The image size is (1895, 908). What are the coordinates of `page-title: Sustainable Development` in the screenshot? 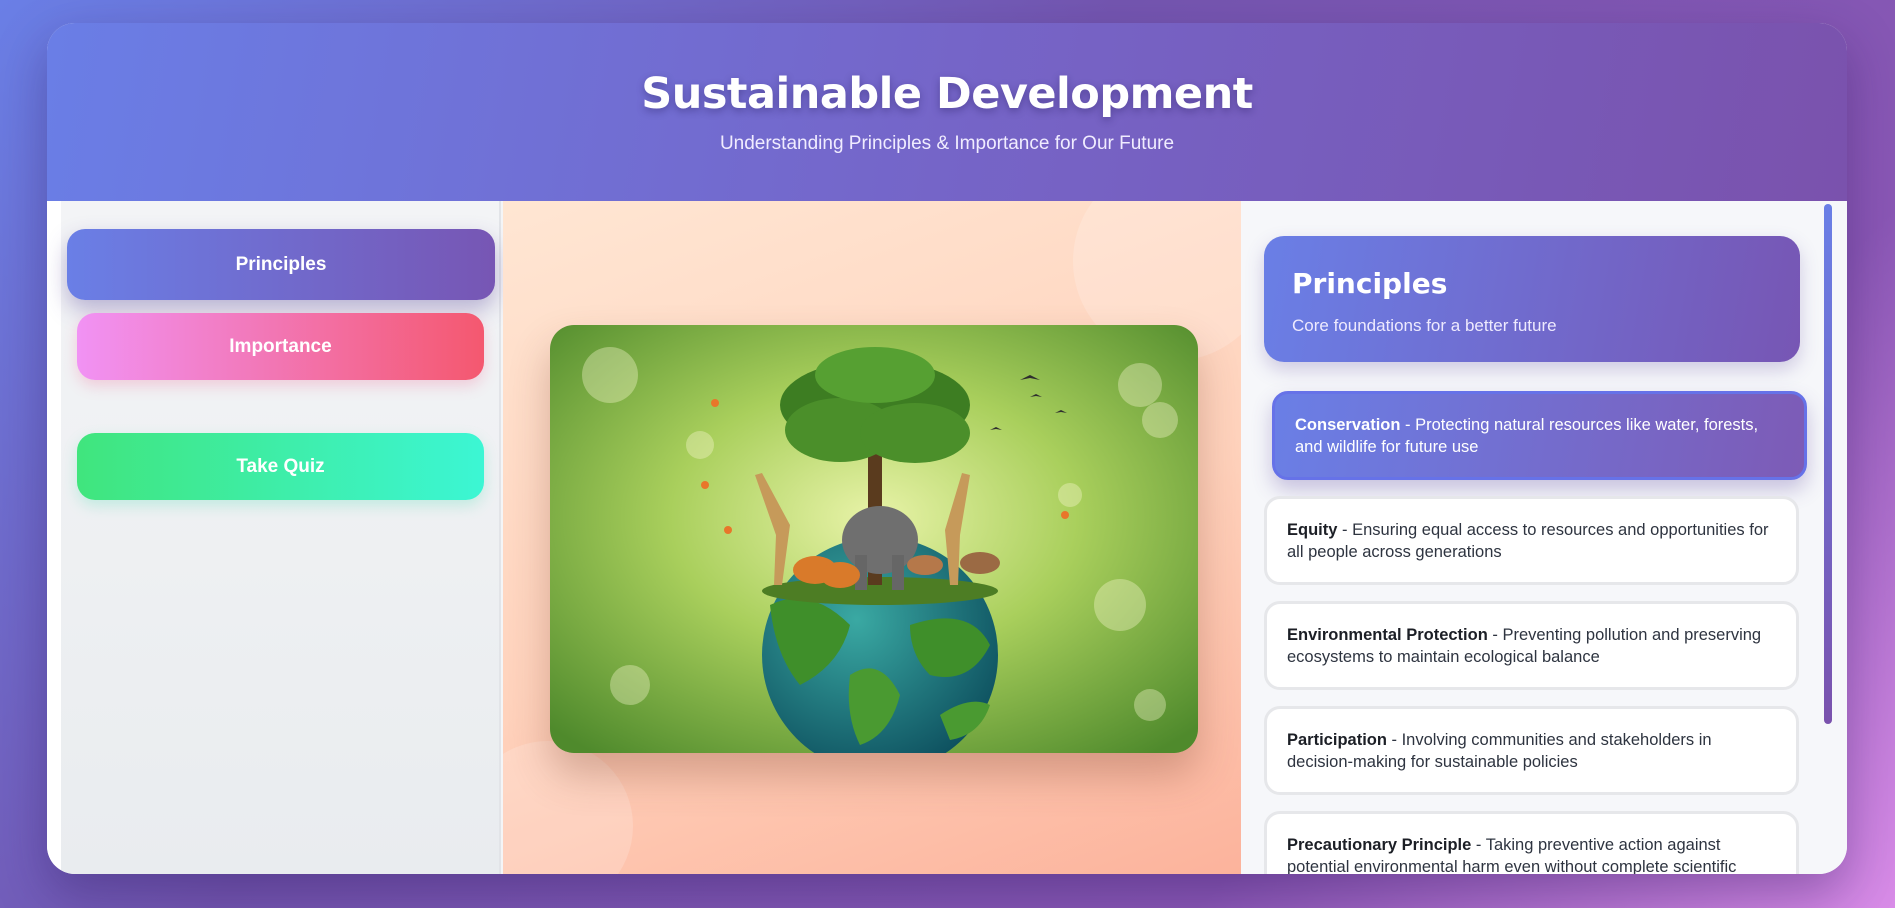 It's located at (947, 94).